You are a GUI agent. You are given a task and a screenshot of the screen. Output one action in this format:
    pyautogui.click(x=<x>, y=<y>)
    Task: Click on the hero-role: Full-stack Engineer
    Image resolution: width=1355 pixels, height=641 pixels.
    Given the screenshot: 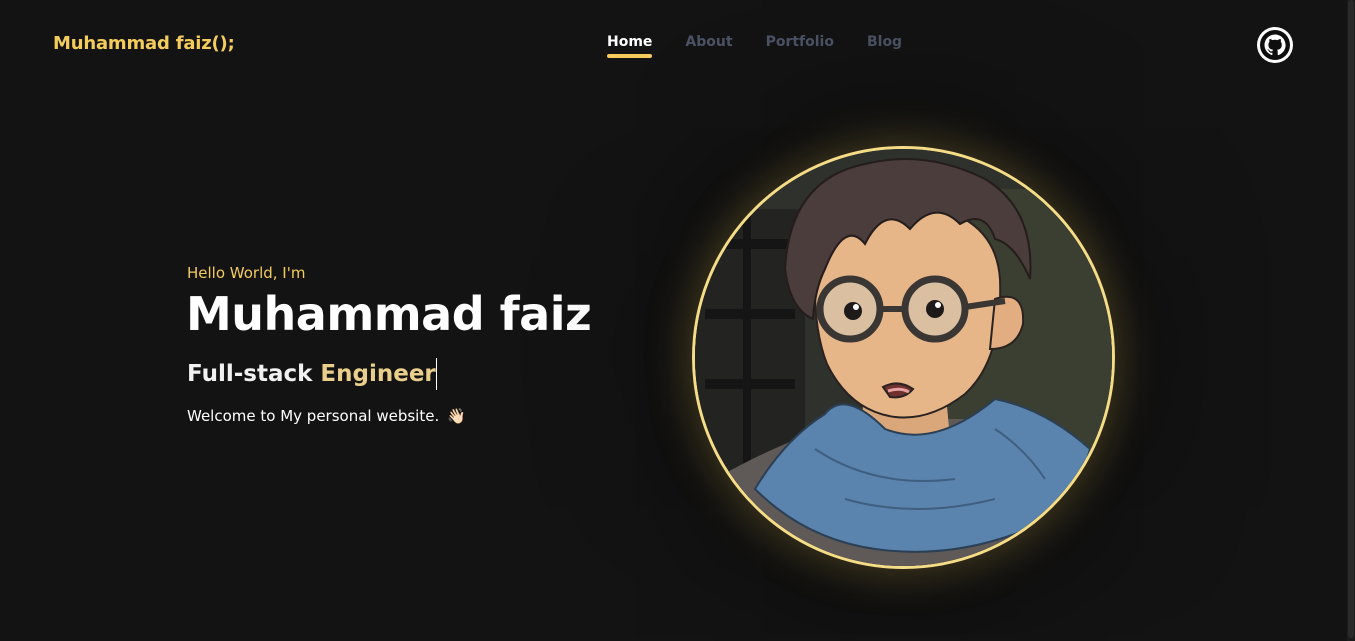 What is the action you would take?
    pyautogui.click(x=312, y=374)
    